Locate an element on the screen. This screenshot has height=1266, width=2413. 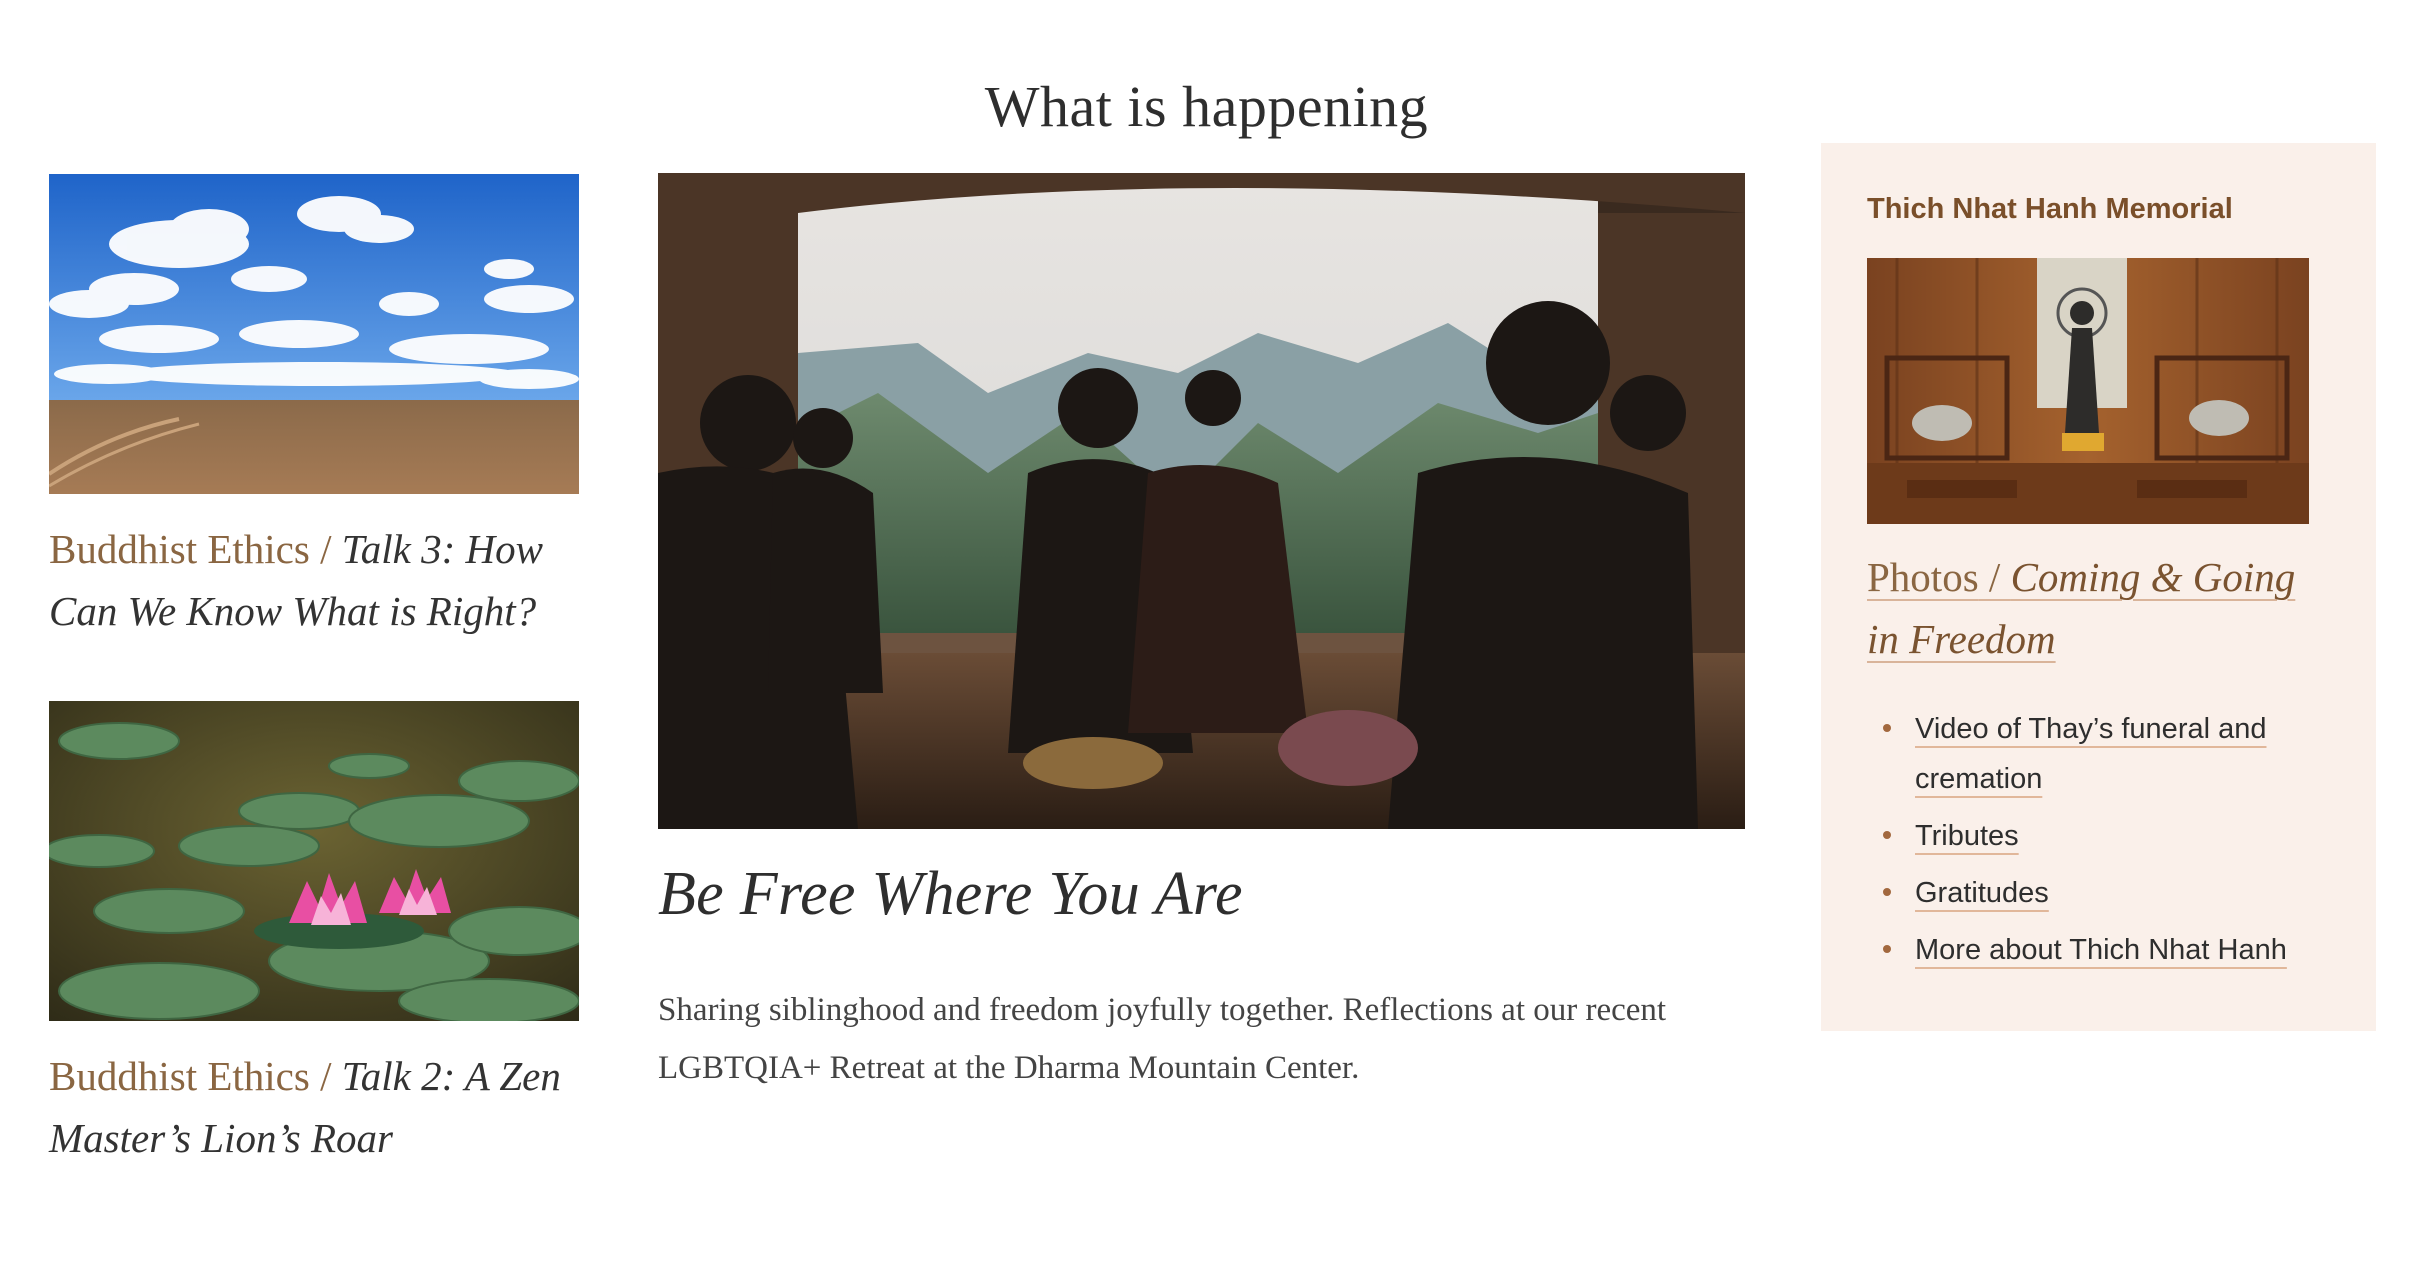
link-more-about-thay: More about Thich Nhat Hanh is located at coordinates (2101, 950).